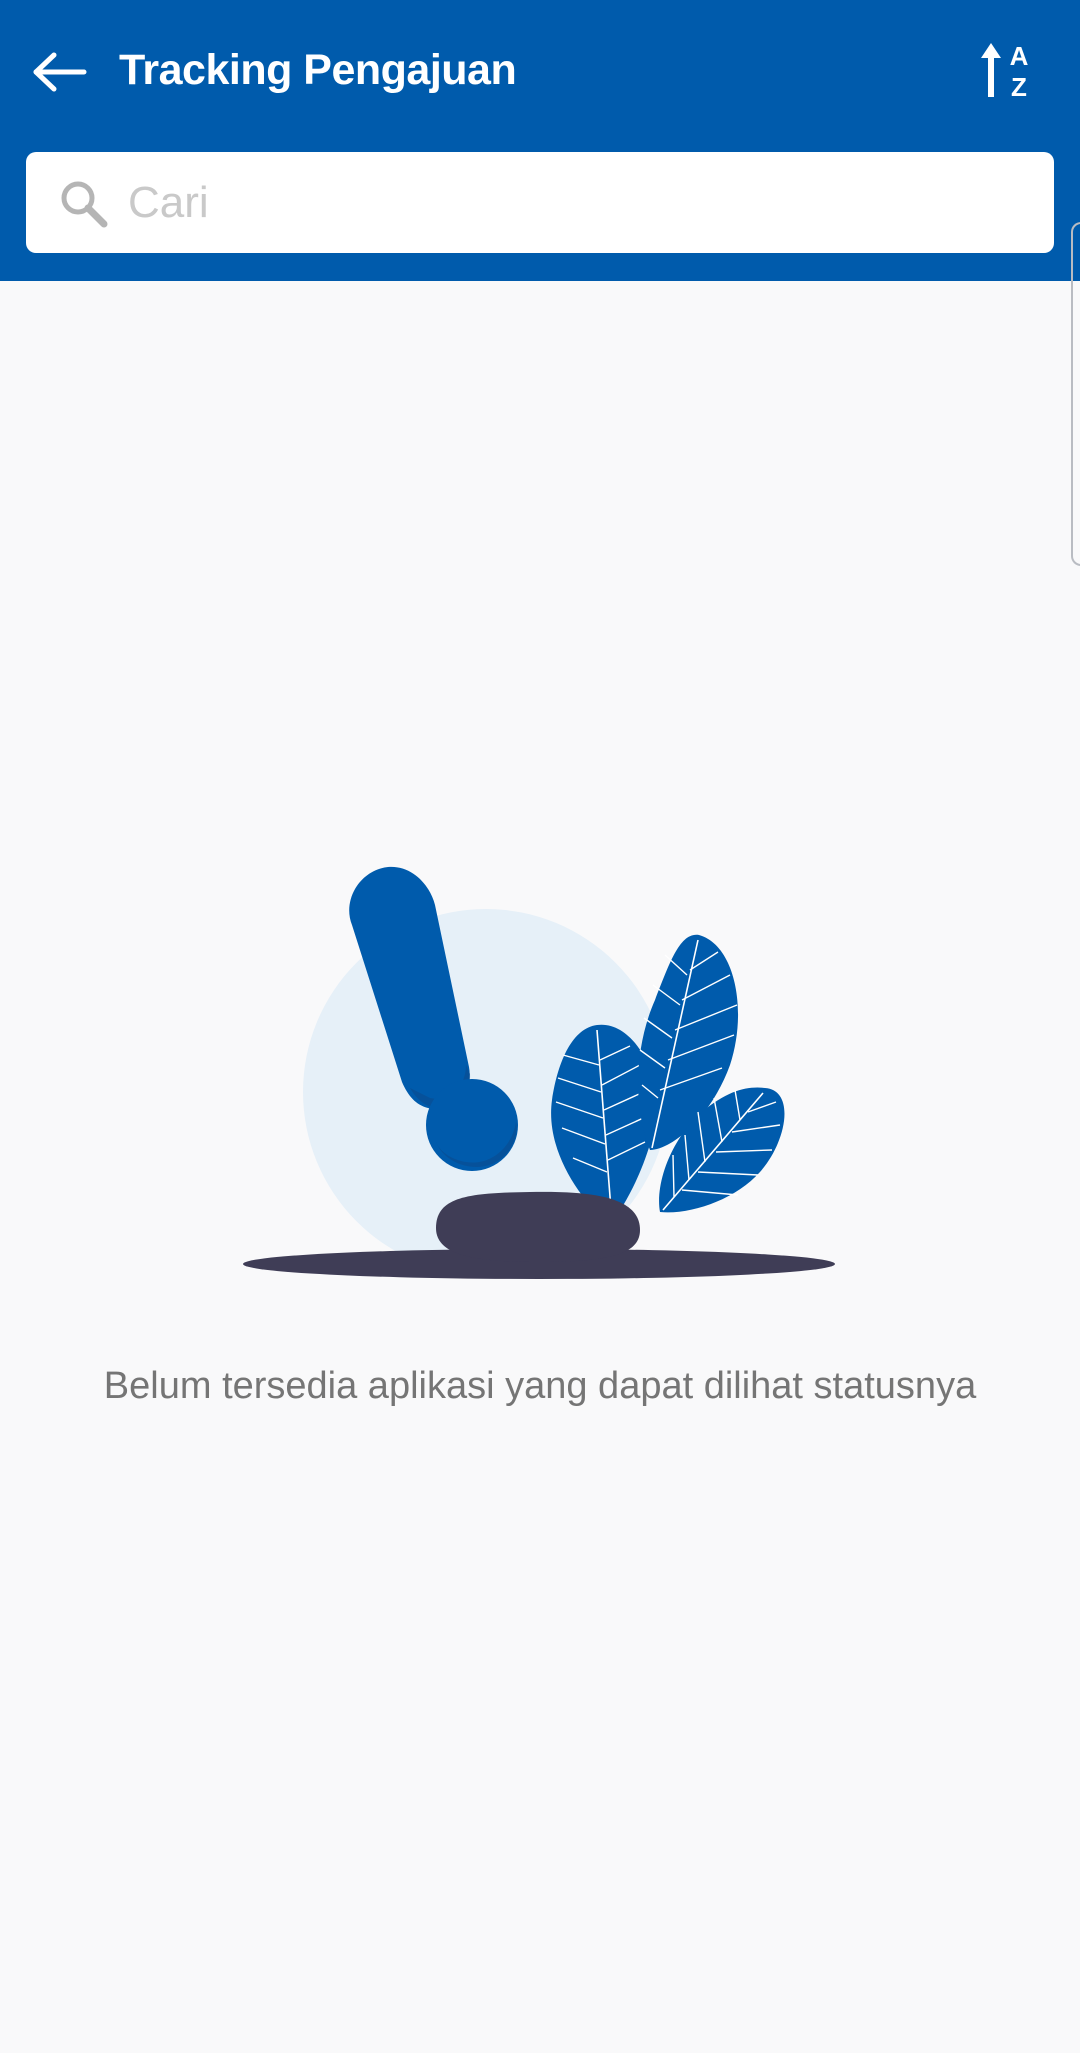  I want to click on arrow-left-icon, so click(60, 72).